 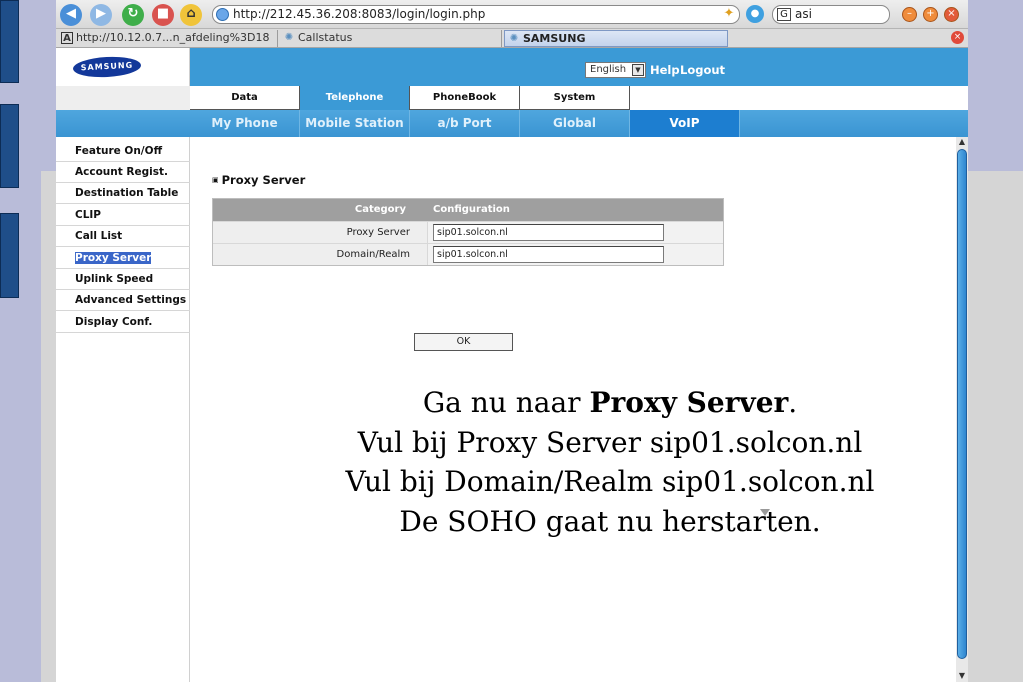 I want to click on minimize-icon: –, so click(x=909, y=14).